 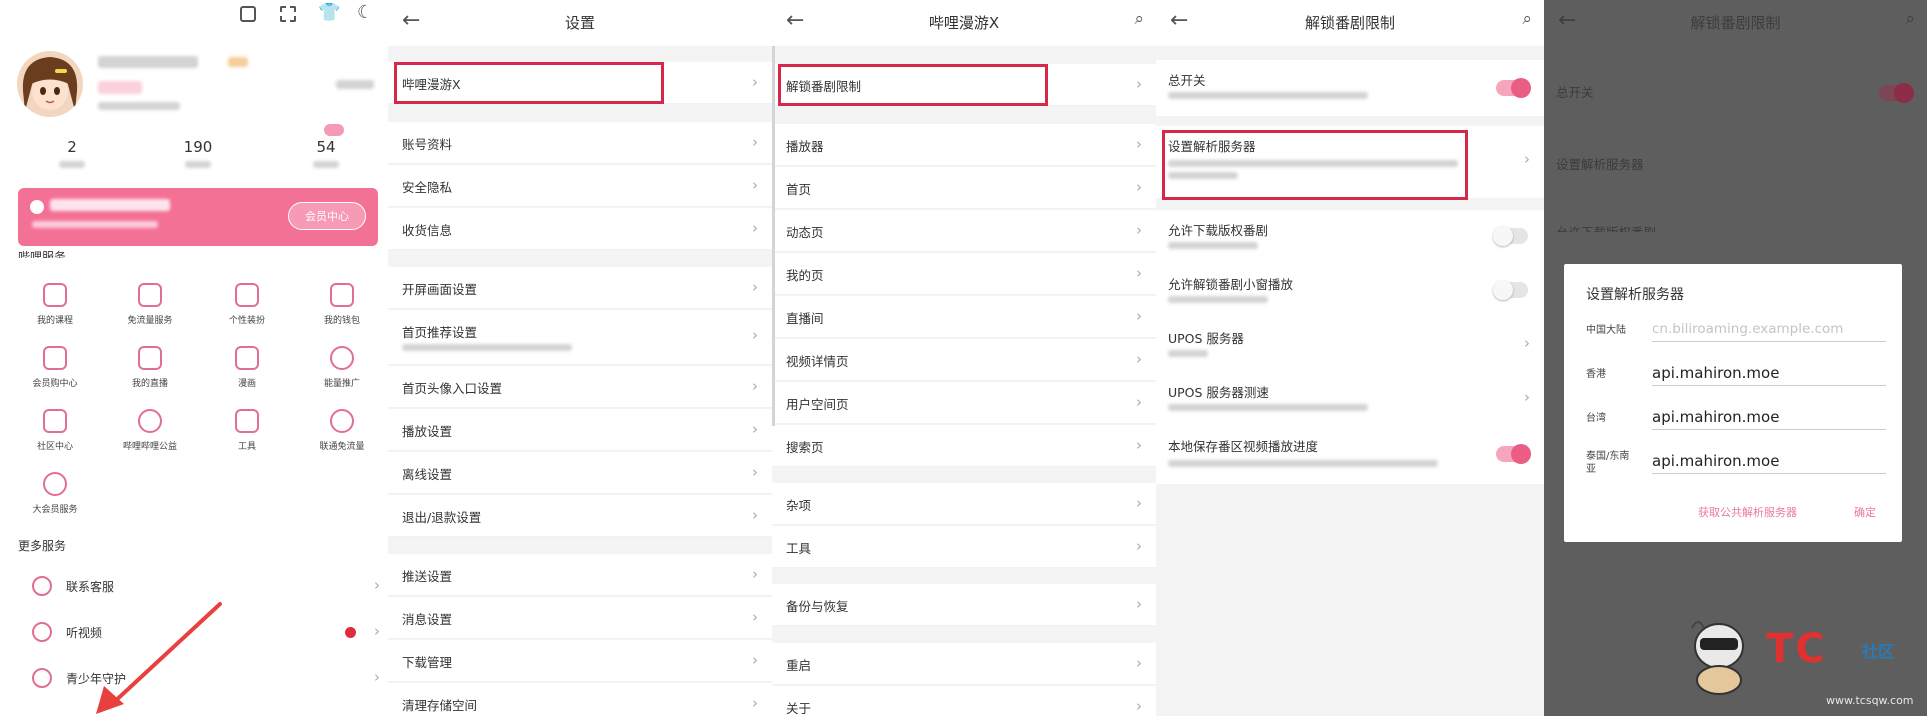 I want to click on miniplayer-toggle, so click(x=1510, y=290).